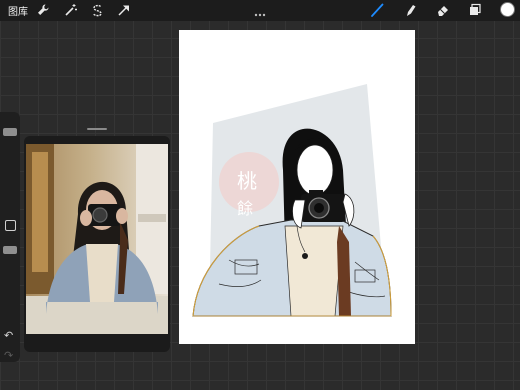  Describe the element at coordinates (507, 9) in the screenshot. I see `color-picker-swatch` at that location.